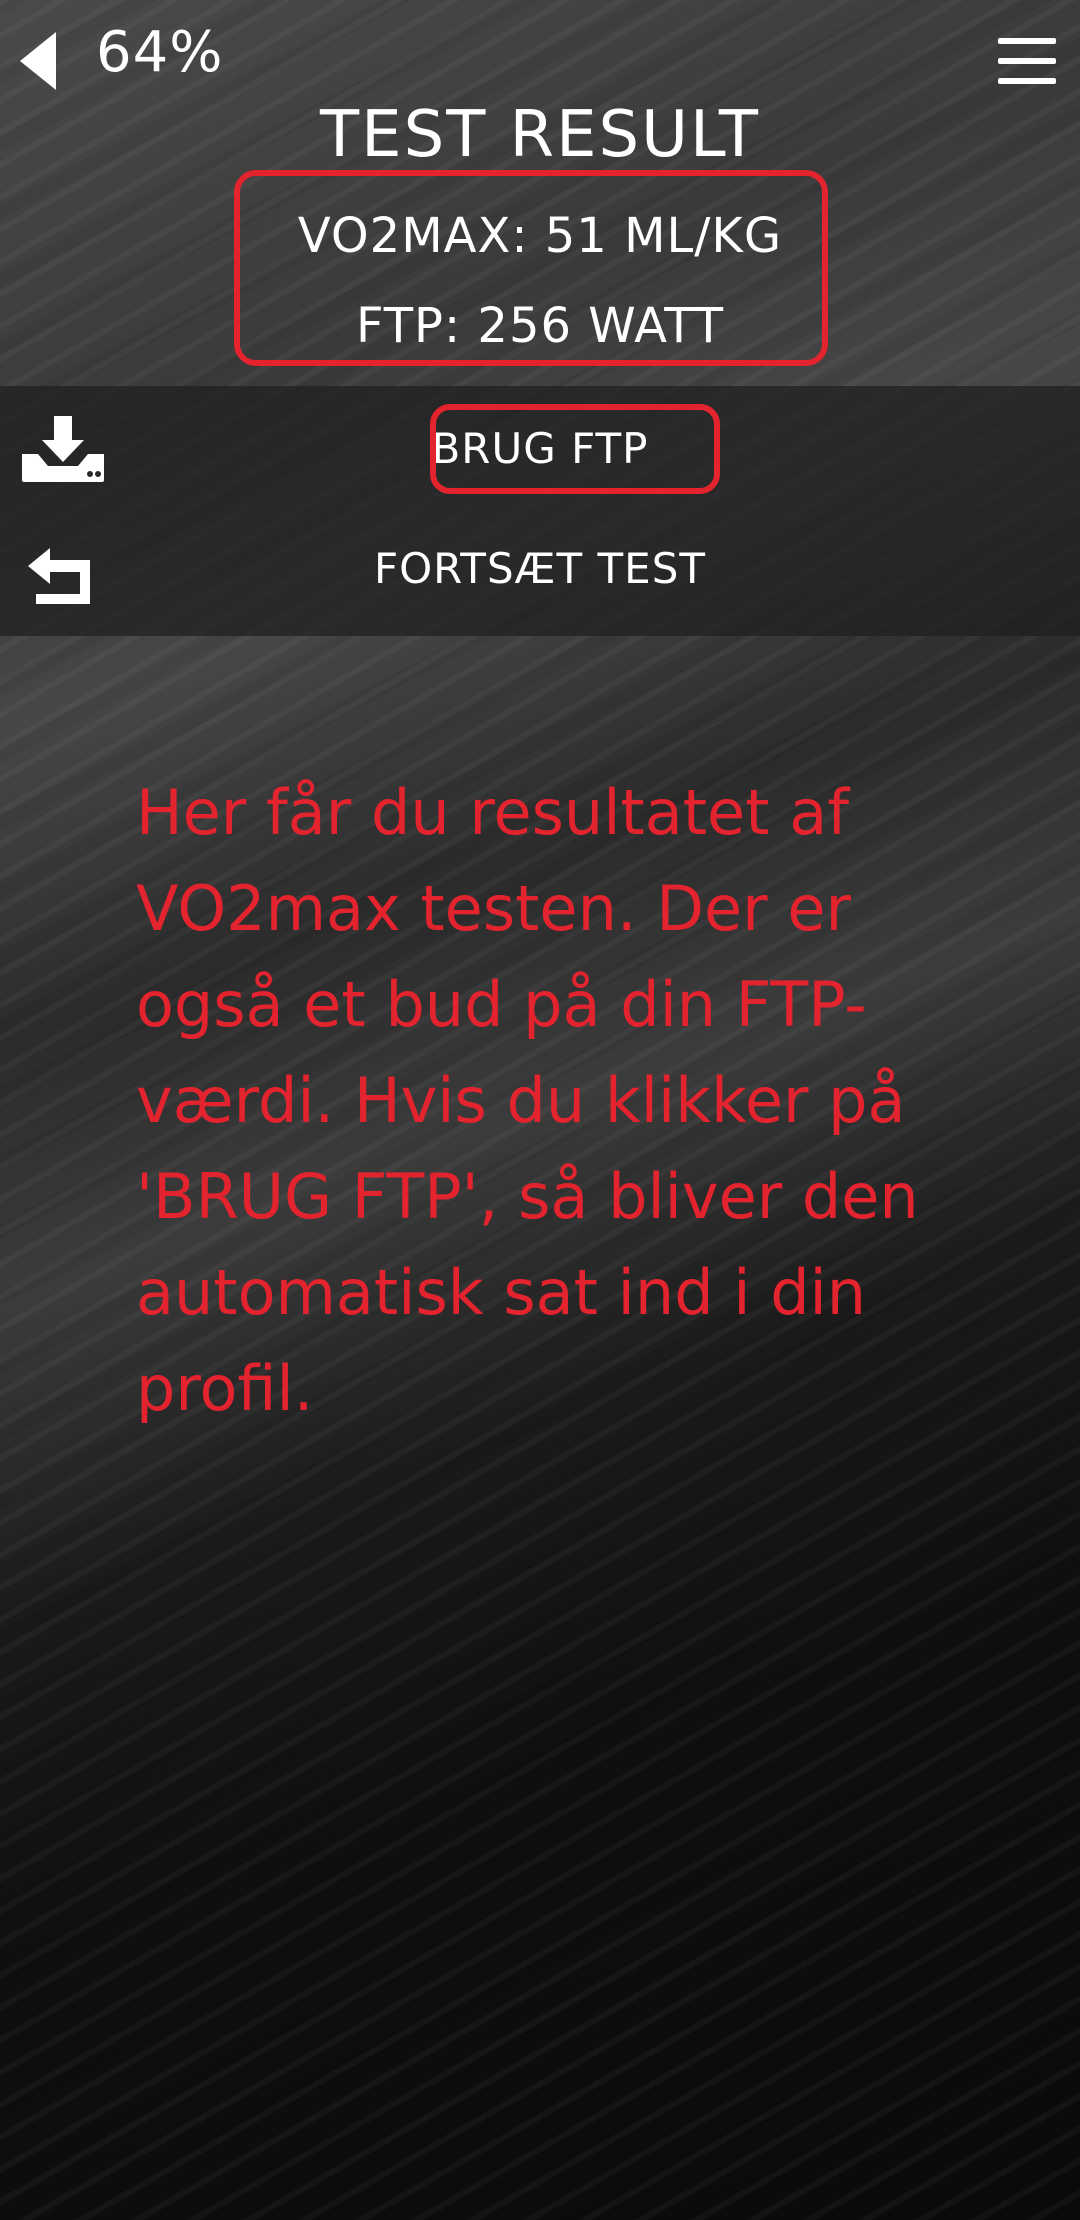 This screenshot has height=2220, width=1080. Describe the element at coordinates (540, 236) in the screenshot. I see `vo2max-result: VO2MAX: 51 ML/KG` at that location.